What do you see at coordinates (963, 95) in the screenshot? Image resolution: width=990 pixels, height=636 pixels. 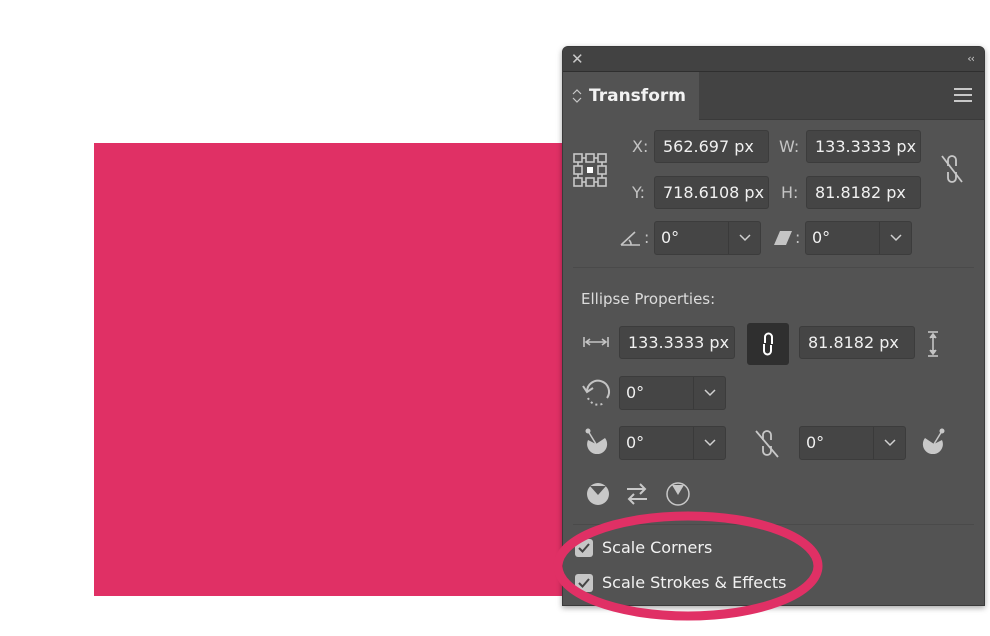 I see `panel-menu-icon` at bounding box center [963, 95].